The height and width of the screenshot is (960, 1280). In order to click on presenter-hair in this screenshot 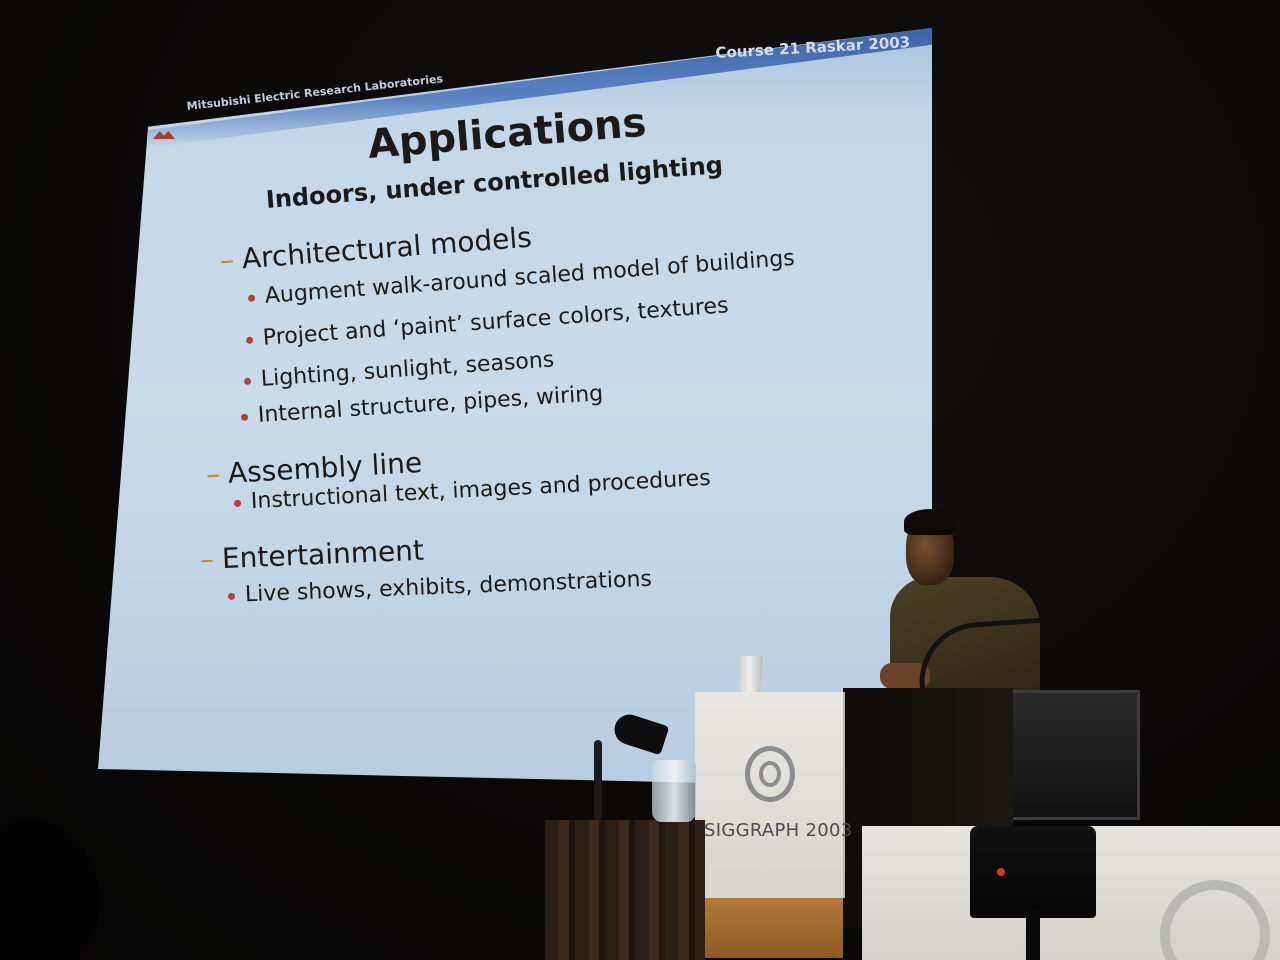, I will do `click(930, 522)`.